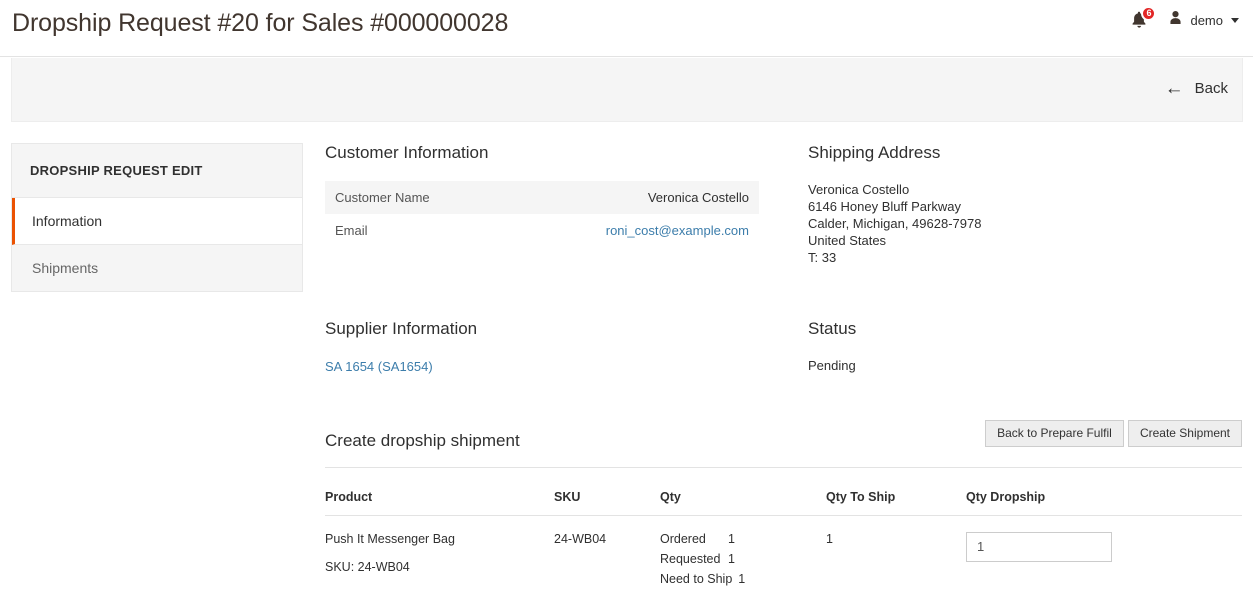 Image resolution: width=1253 pixels, height=596 pixels. What do you see at coordinates (1175, 20) in the screenshot?
I see `user-avatar-icon` at bounding box center [1175, 20].